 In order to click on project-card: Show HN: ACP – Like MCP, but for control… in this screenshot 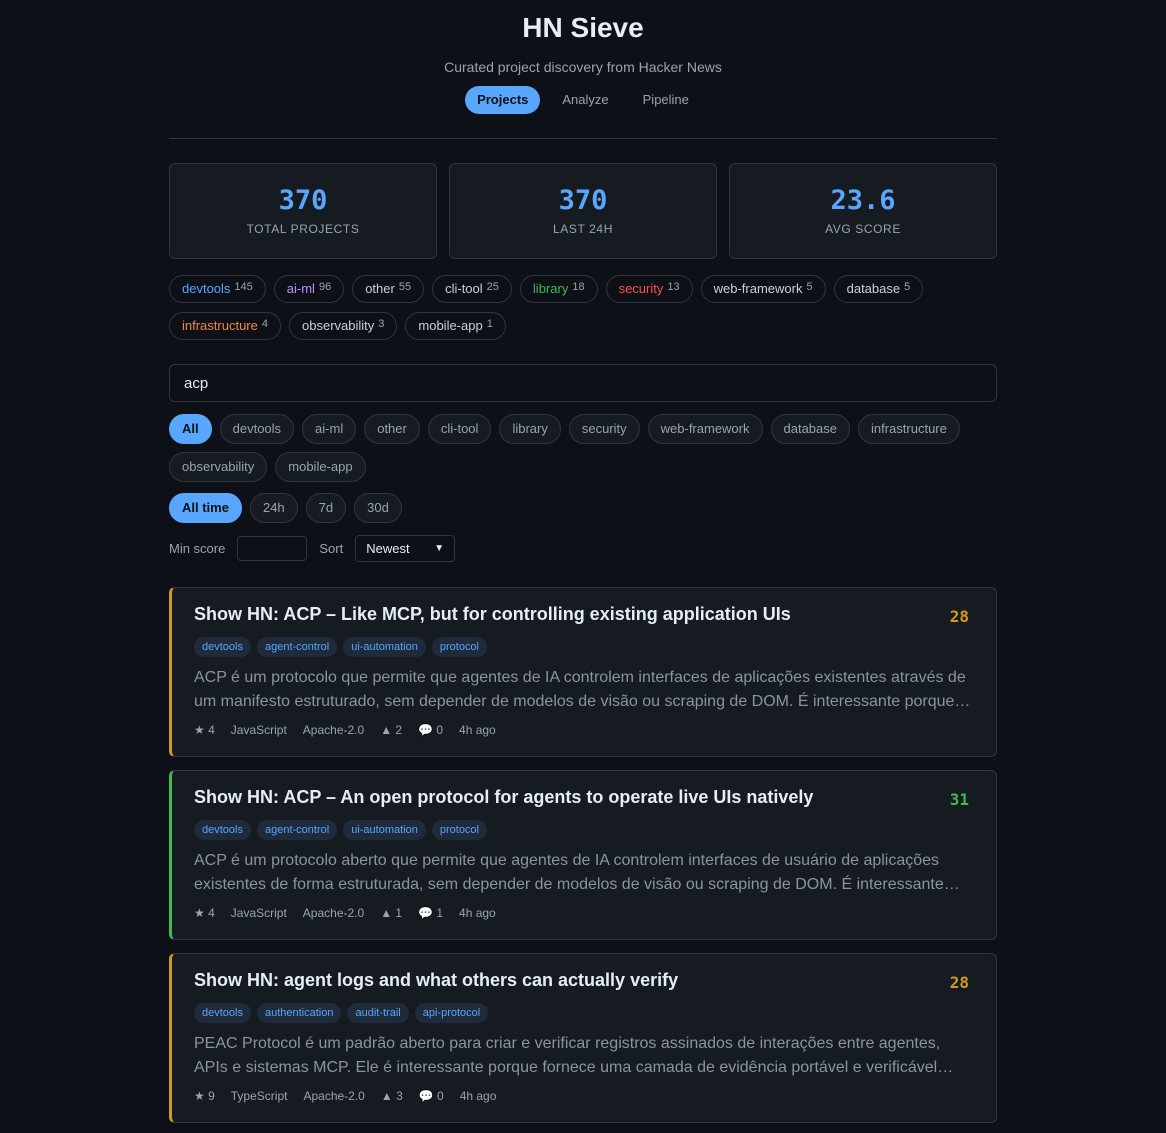, I will do `click(583, 672)`.